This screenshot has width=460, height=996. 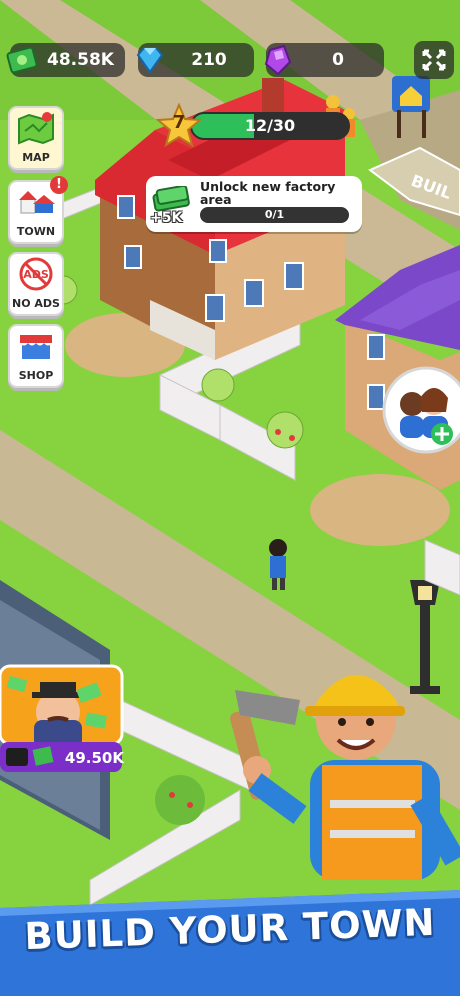 I want to click on expand-button, so click(x=434, y=60).